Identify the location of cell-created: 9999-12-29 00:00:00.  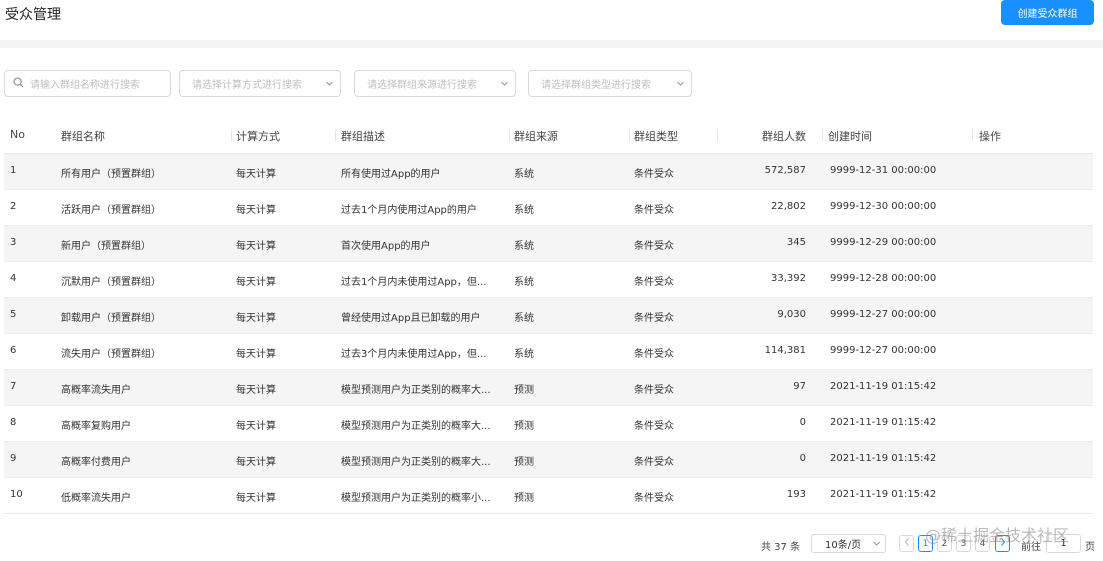
(883, 242).